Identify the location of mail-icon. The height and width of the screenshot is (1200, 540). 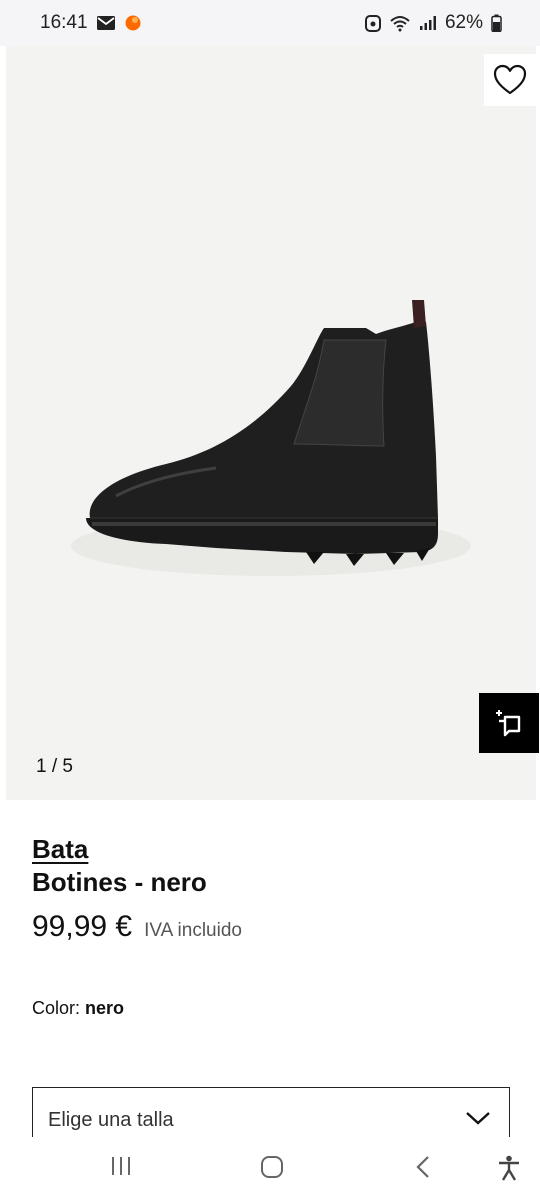
(106, 23).